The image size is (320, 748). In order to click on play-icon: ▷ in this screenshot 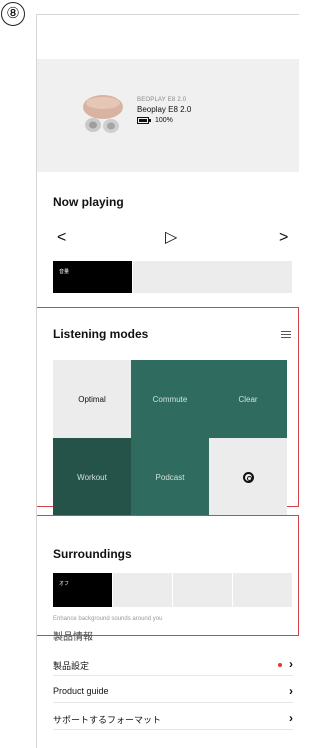, I will do `click(171, 238)`.